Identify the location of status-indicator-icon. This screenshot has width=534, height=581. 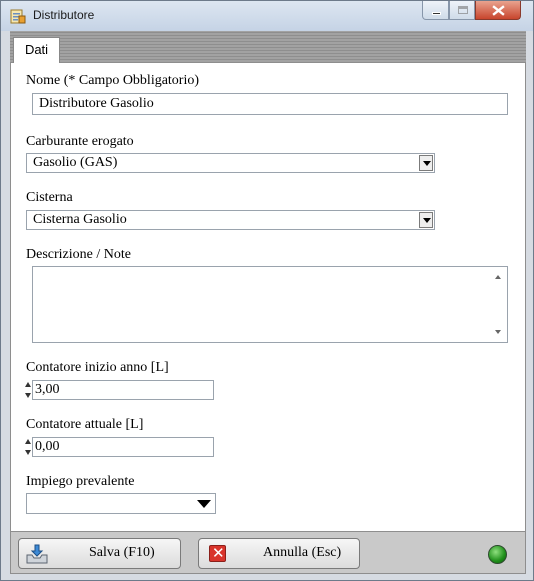
(497, 554).